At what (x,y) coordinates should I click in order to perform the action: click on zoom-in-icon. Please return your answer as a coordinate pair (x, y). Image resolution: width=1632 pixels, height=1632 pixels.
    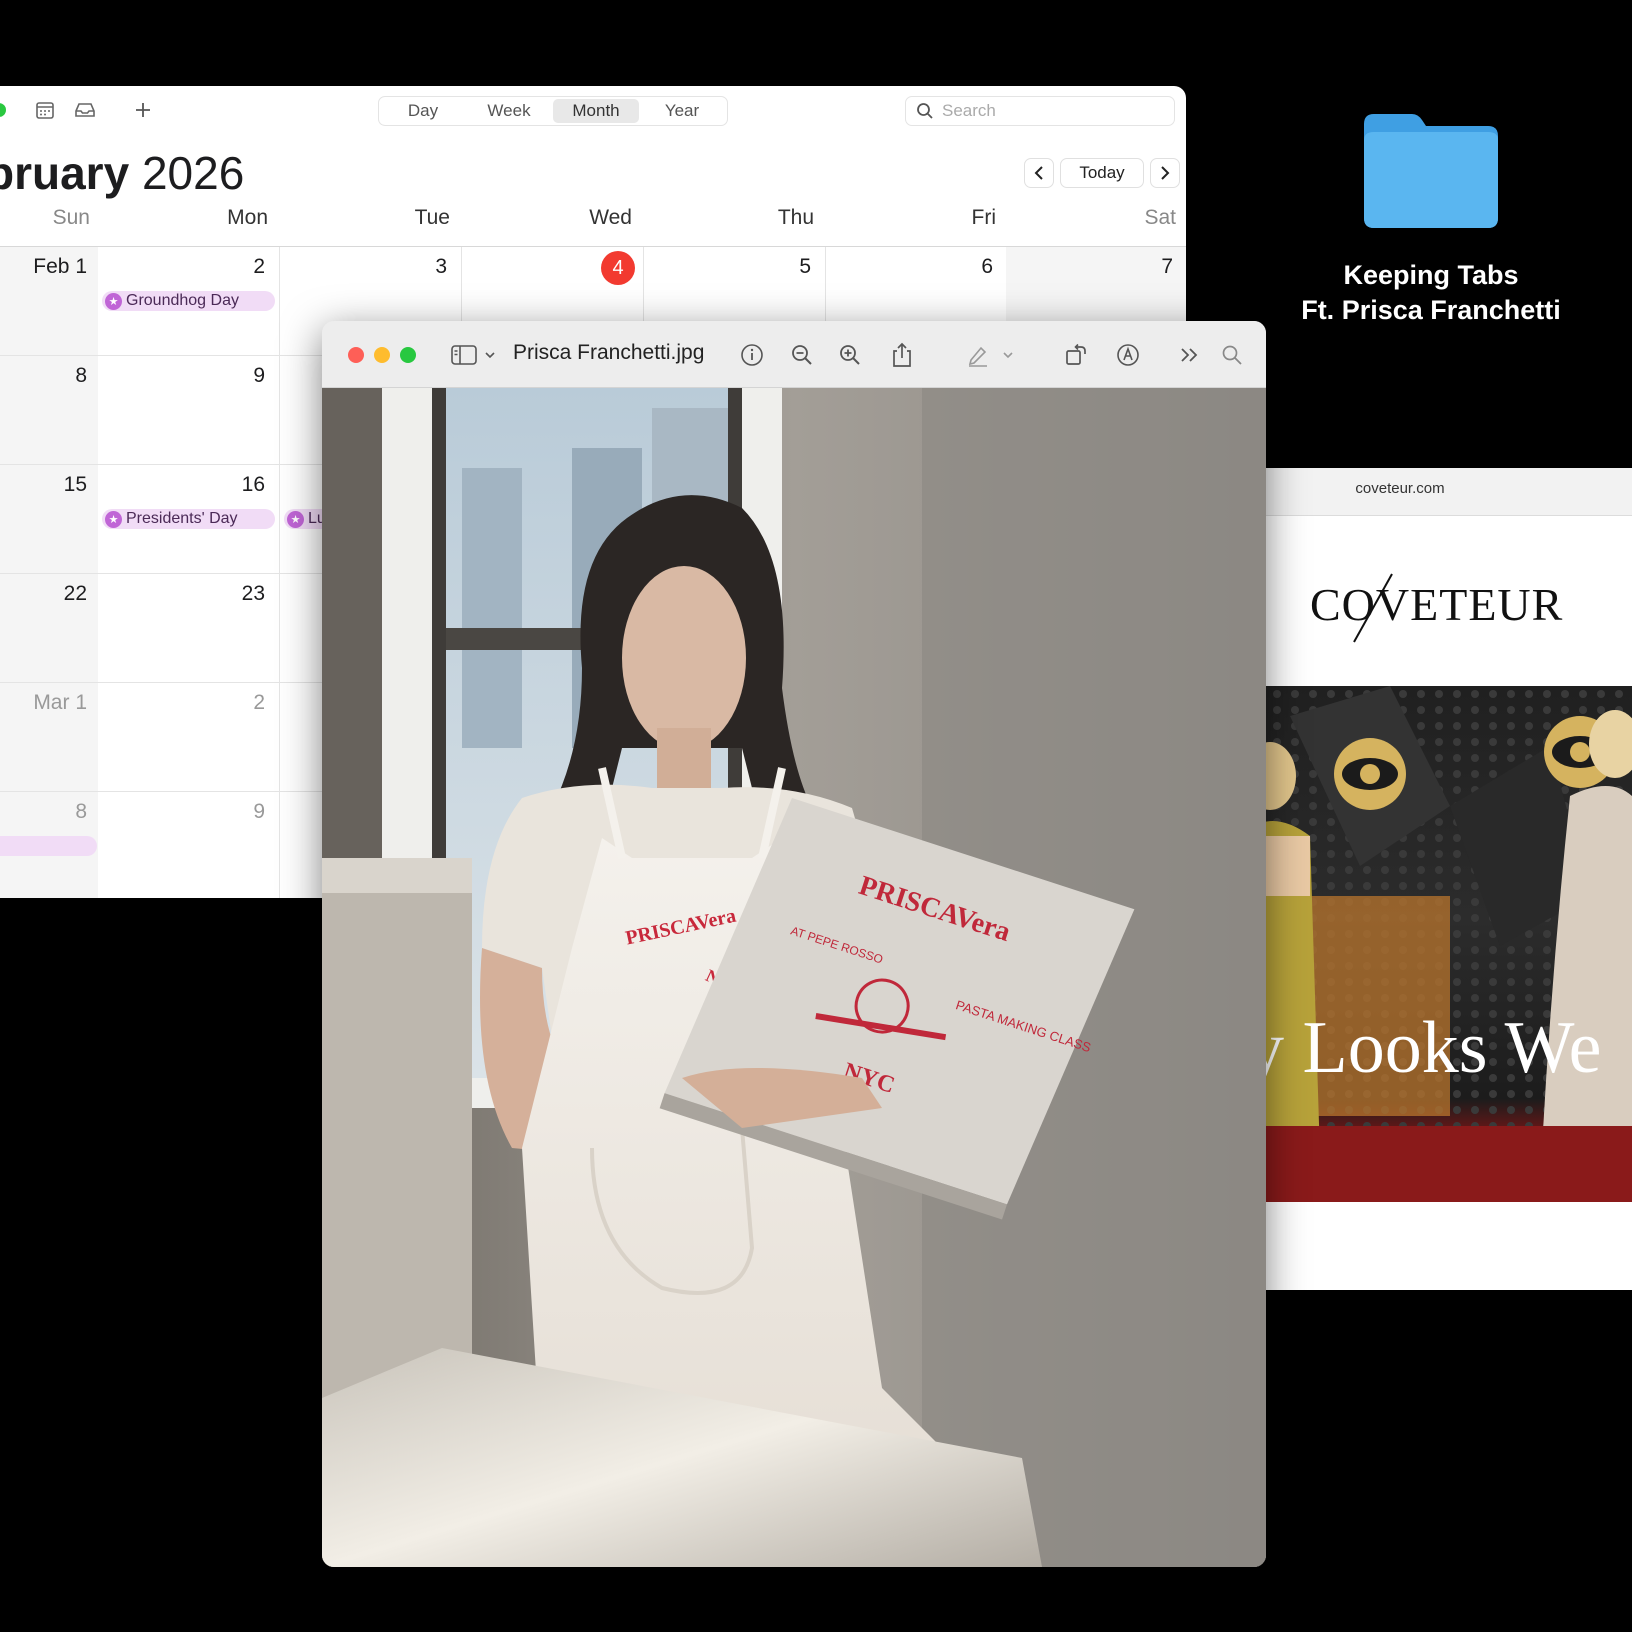
    Looking at the image, I should click on (850, 355).